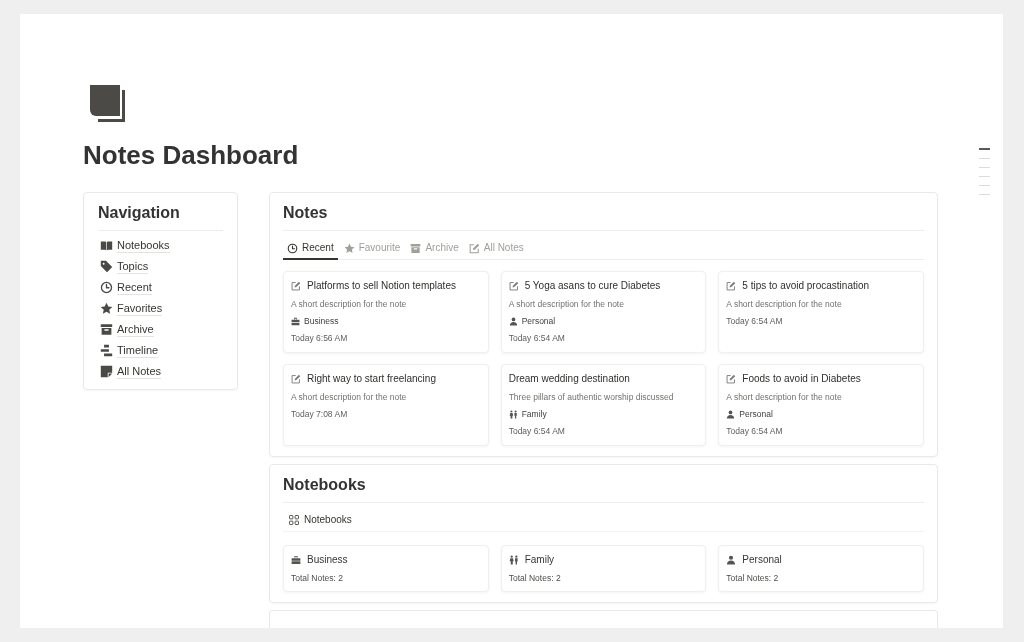 Image resolution: width=1024 pixels, height=642 pixels. I want to click on note-title: 5 tips to avoid procastination, so click(806, 286).